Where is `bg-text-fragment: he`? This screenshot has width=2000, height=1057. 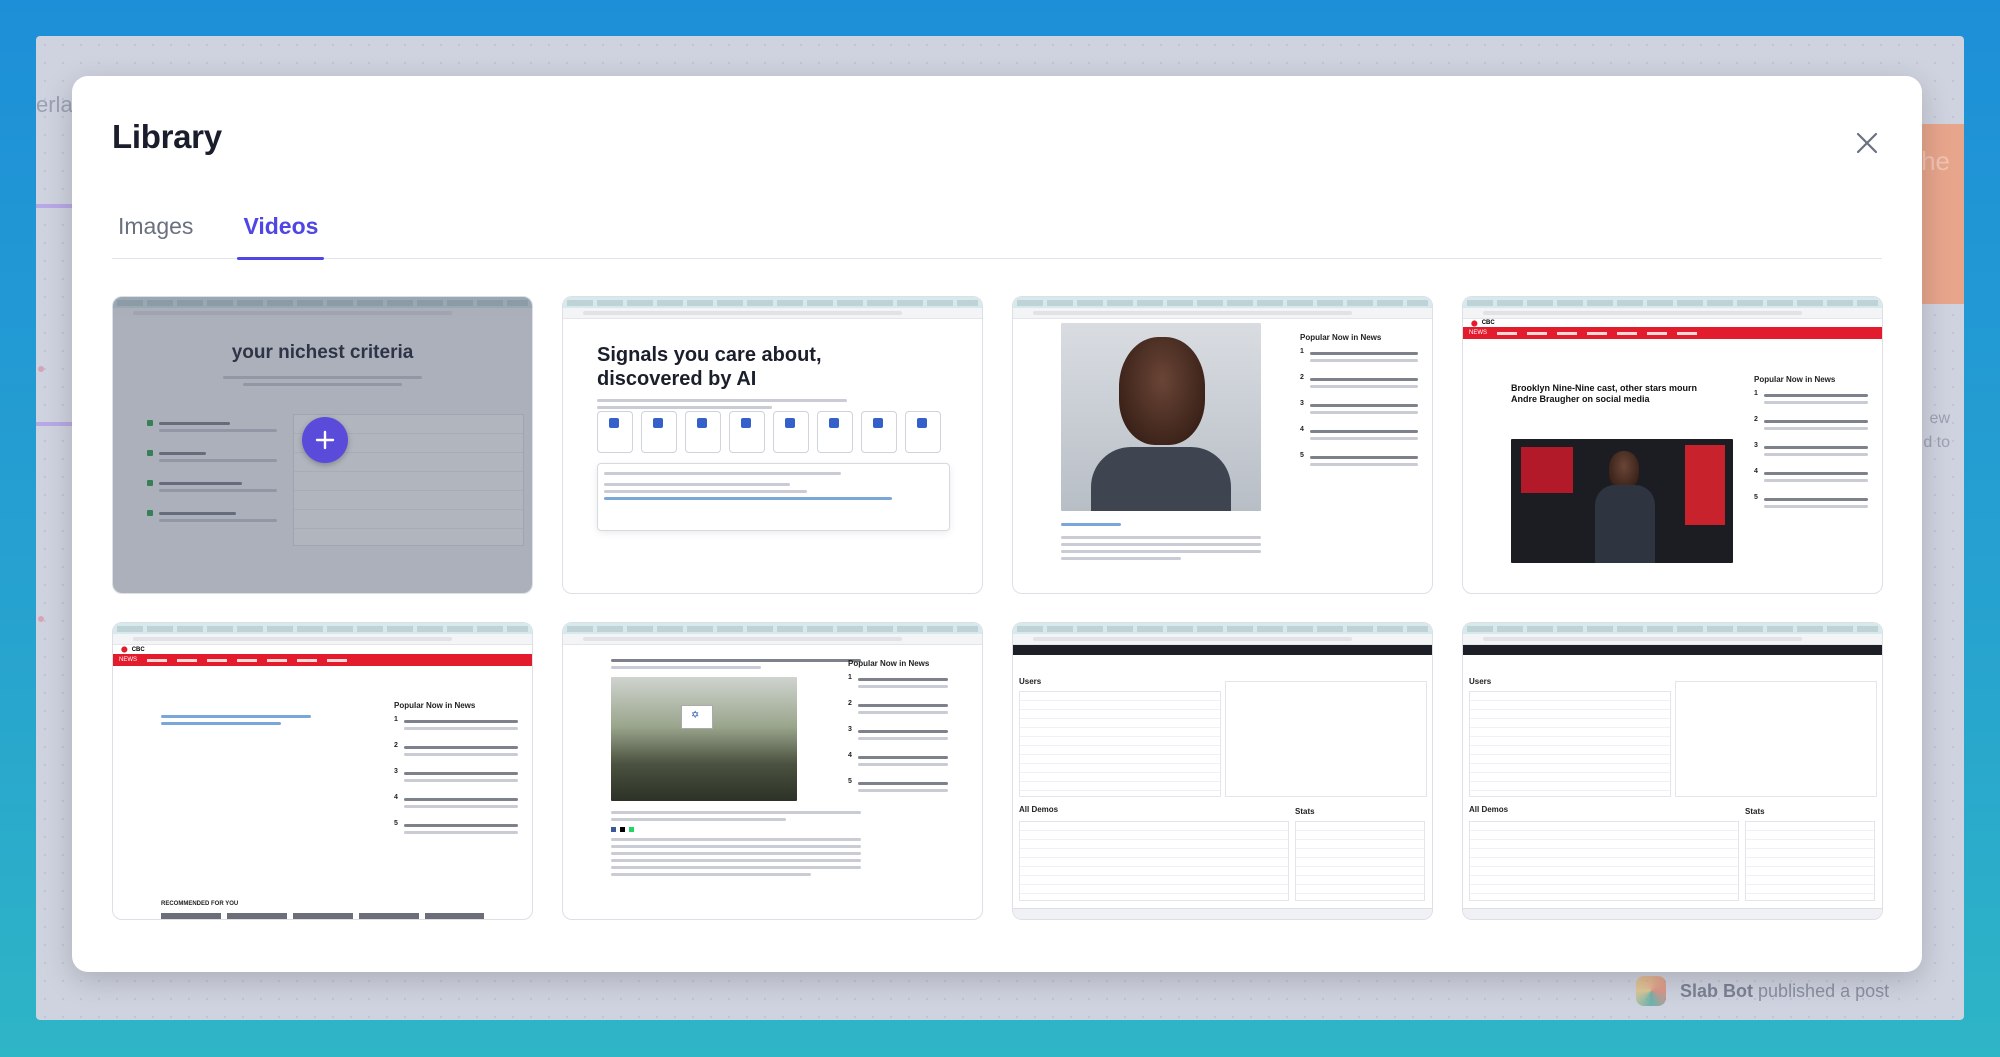 bg-text-fragment: he is located at coordinates (1935, 161).